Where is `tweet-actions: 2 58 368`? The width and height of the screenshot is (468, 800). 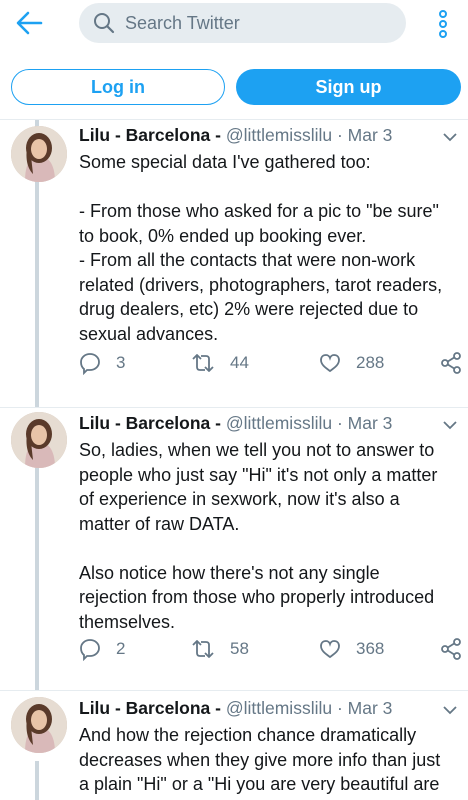 tweet-actions: 2 58 368 is located at coordinates (273, 649).